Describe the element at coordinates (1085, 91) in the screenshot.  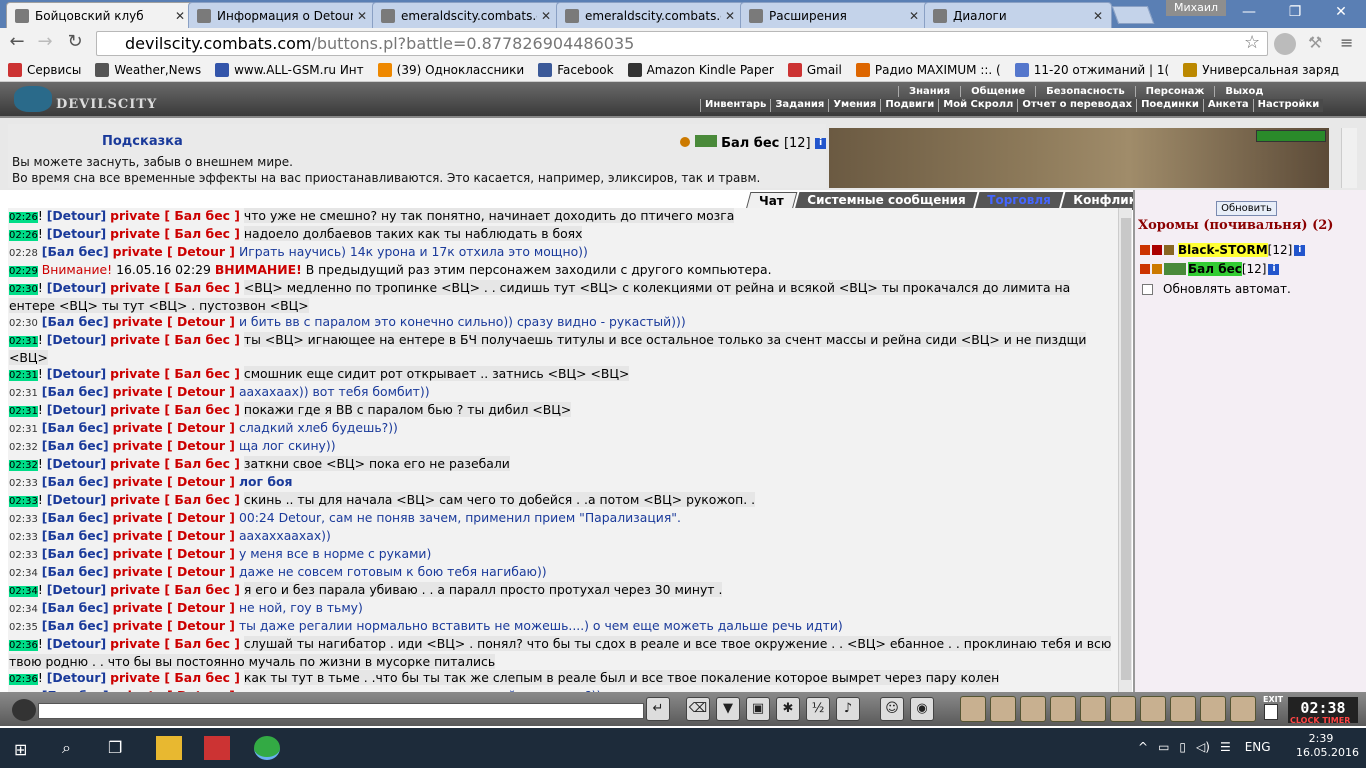
I see `top-menu-item: Безопасность` at that location.